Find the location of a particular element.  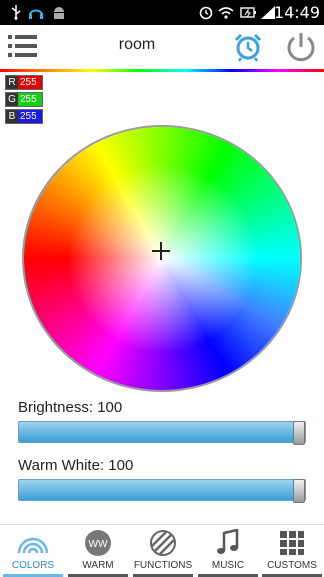

green-value: 255 is located at coordinates (30, 99).